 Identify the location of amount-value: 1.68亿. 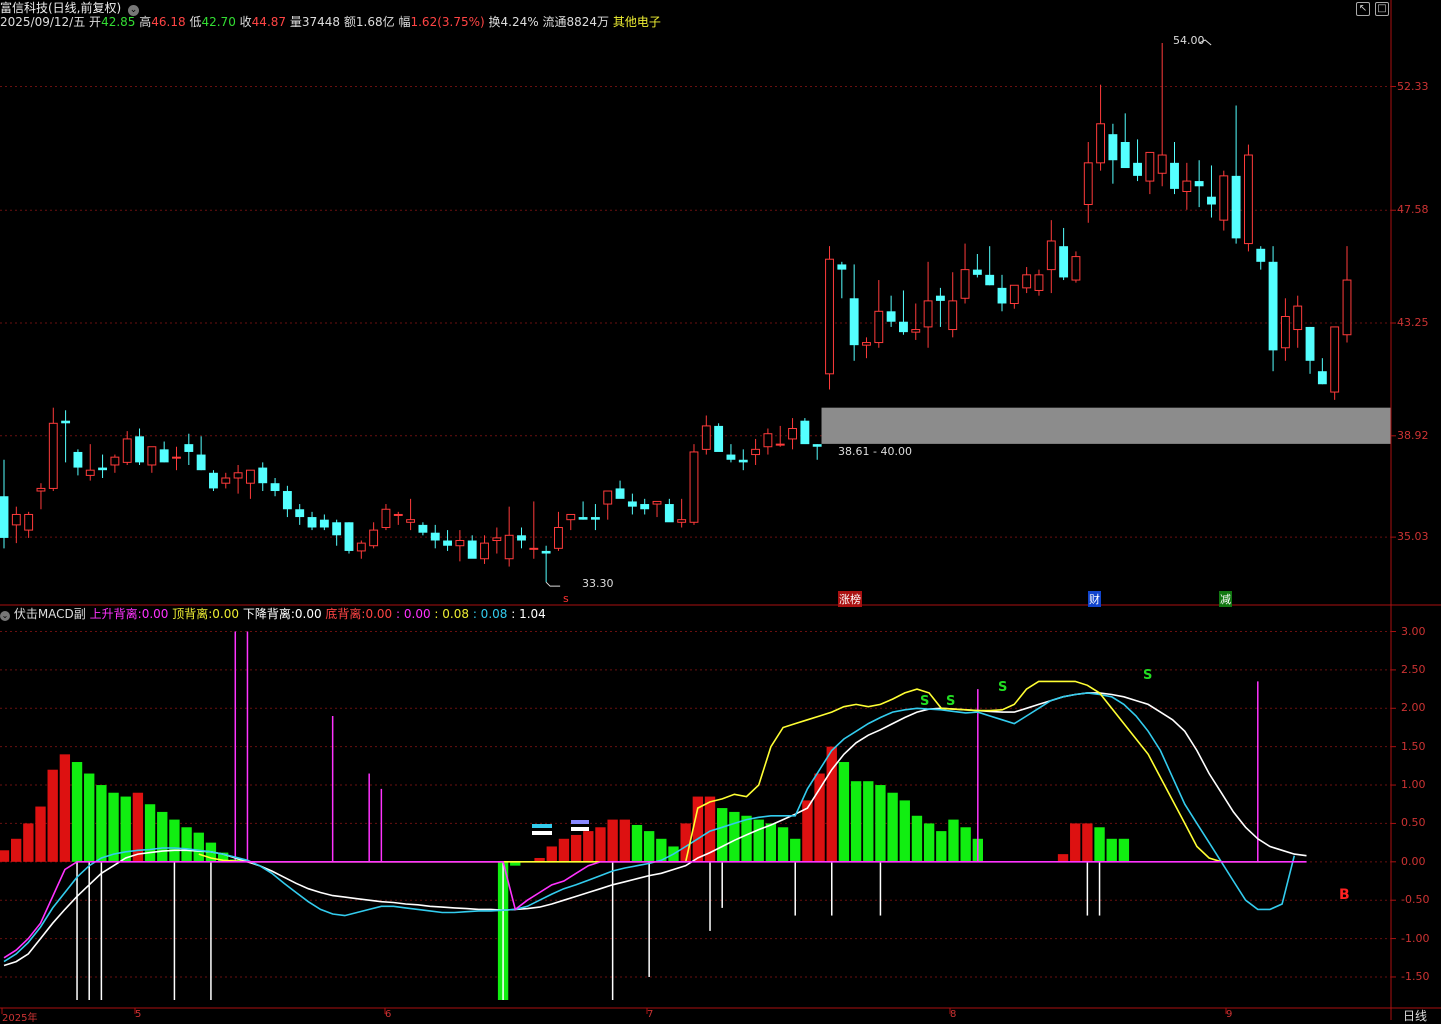
(375, 22).